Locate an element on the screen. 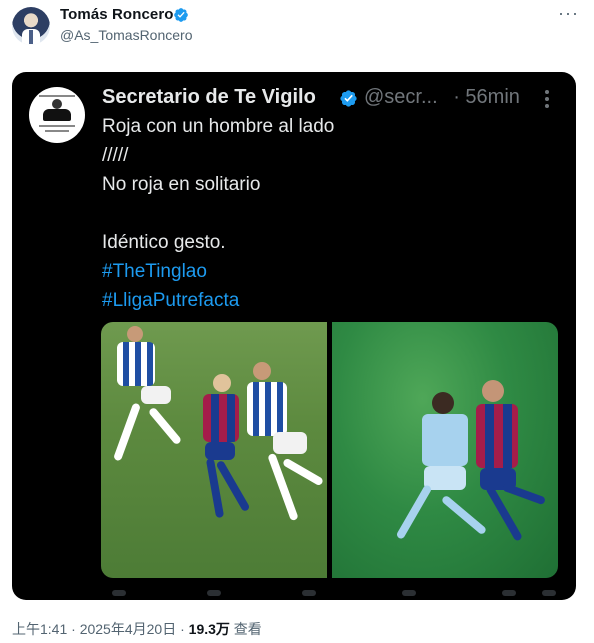  views-label: 查看 is located at coordinates (245, 629).